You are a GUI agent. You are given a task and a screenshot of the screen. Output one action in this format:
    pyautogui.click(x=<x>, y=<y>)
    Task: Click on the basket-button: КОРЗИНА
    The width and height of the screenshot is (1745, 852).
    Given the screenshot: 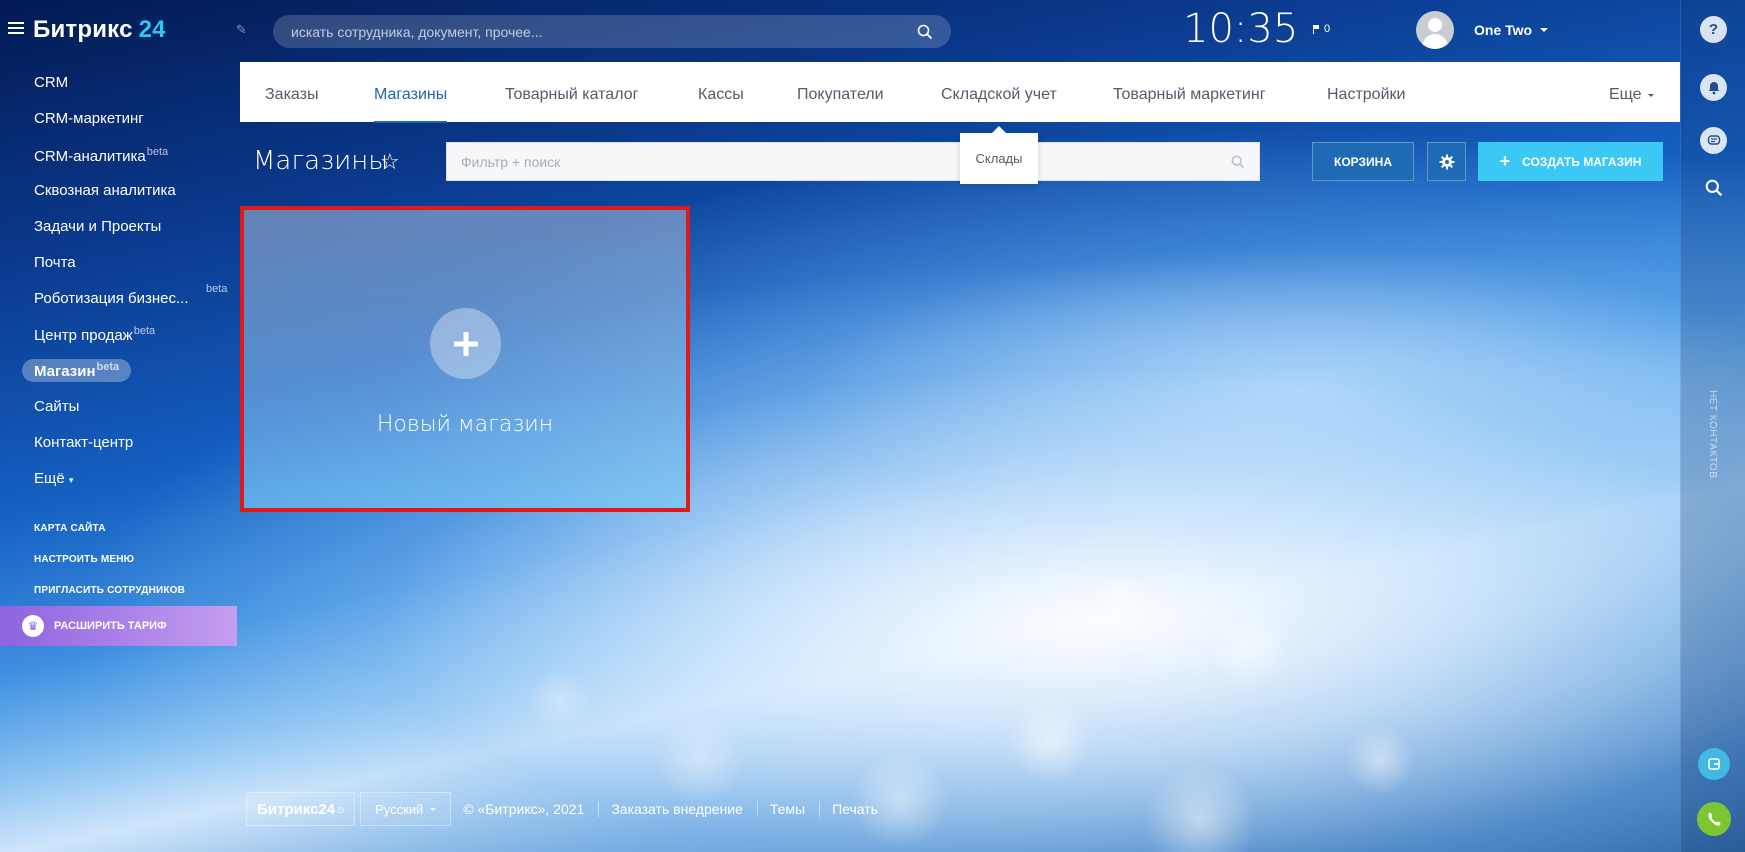 What is the action you would take?
    pyautogui.click(x=1363, y=161)
    